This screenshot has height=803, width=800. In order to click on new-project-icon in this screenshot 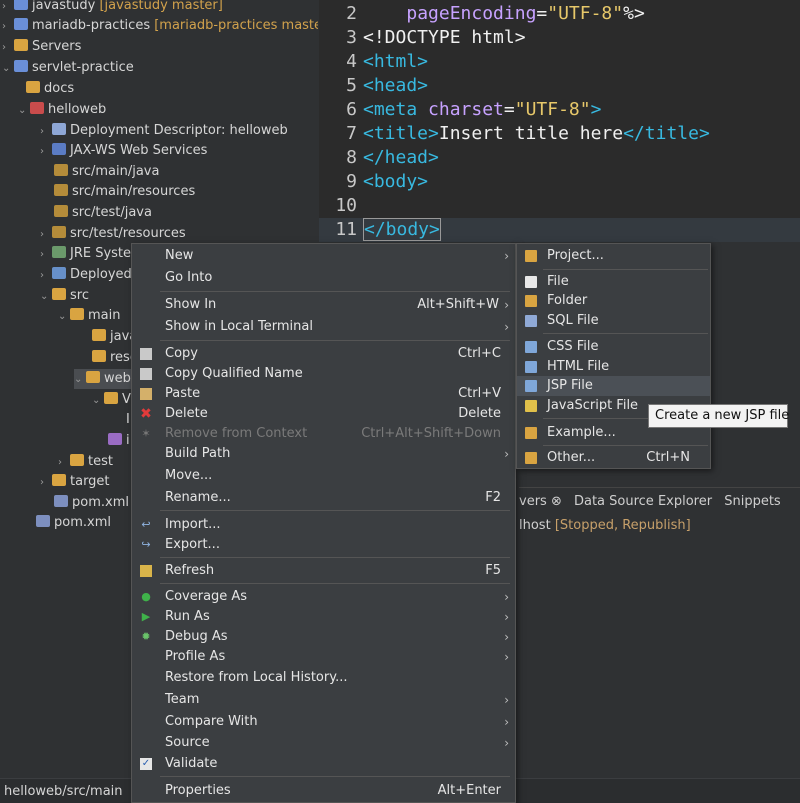, I will do `click(531, 256)`.